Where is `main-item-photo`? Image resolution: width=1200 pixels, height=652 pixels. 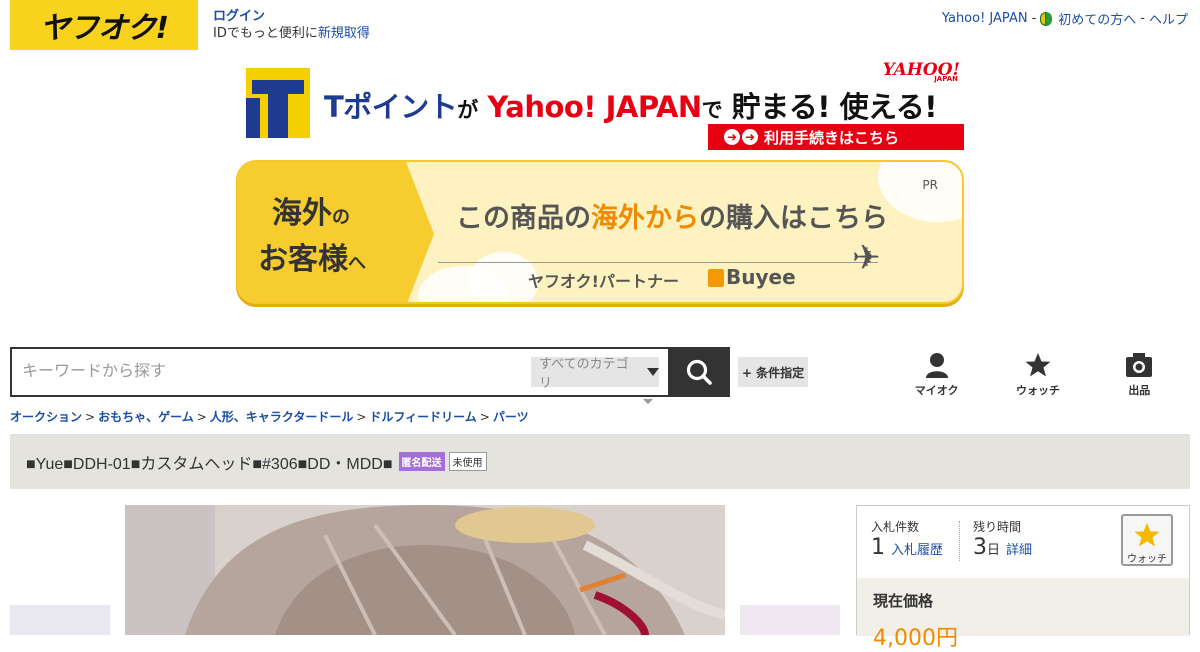
main-item-photo is located at coordinates (425, 570).